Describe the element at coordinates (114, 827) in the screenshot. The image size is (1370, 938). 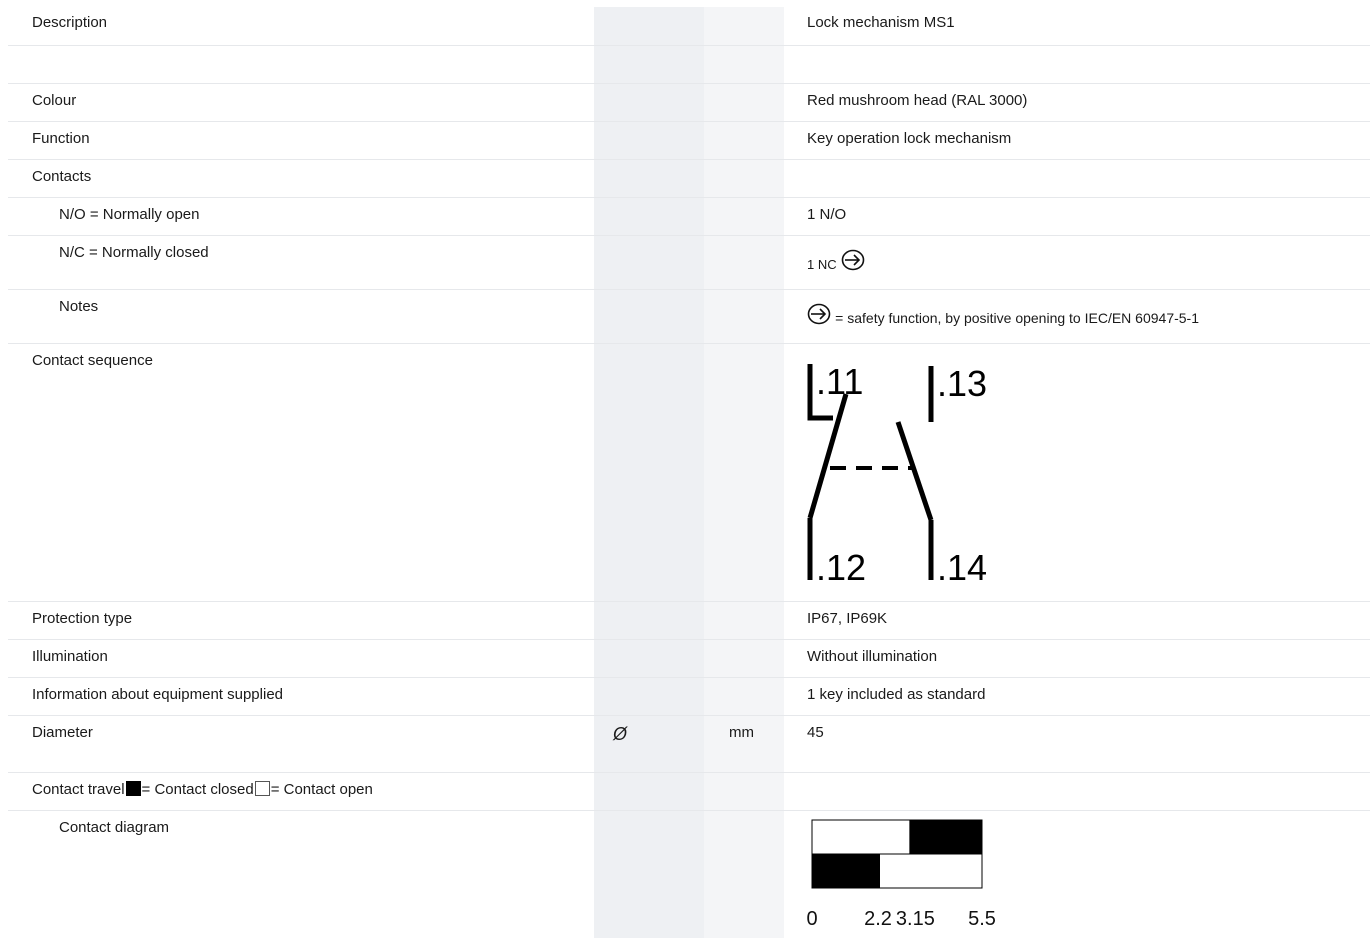
I see `row-label: Contact diagram` at that location.